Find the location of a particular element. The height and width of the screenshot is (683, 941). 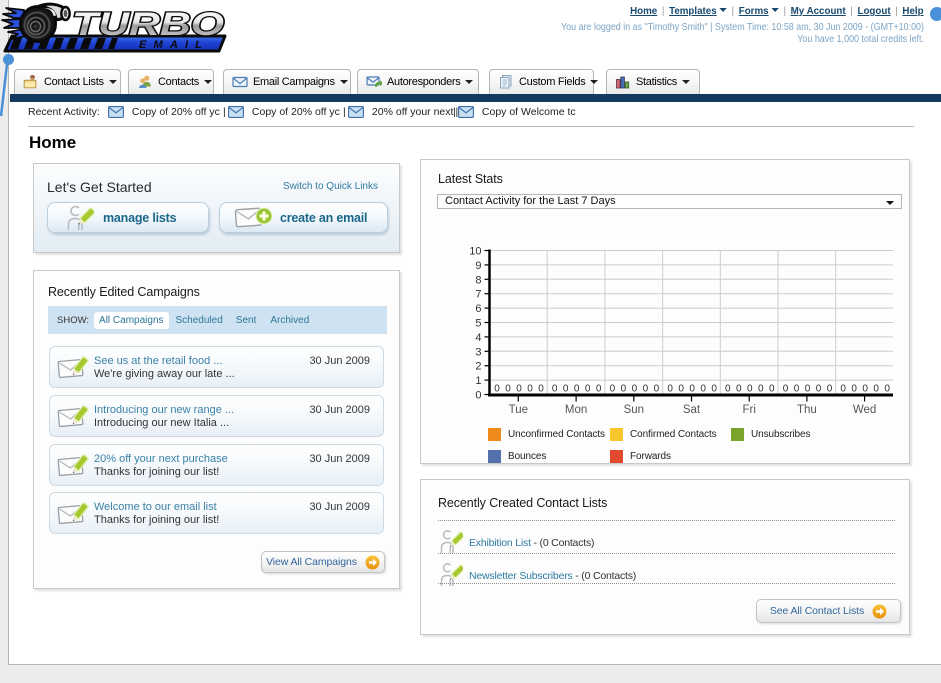

svg-text: Mon is located at coordinates (576, 410).